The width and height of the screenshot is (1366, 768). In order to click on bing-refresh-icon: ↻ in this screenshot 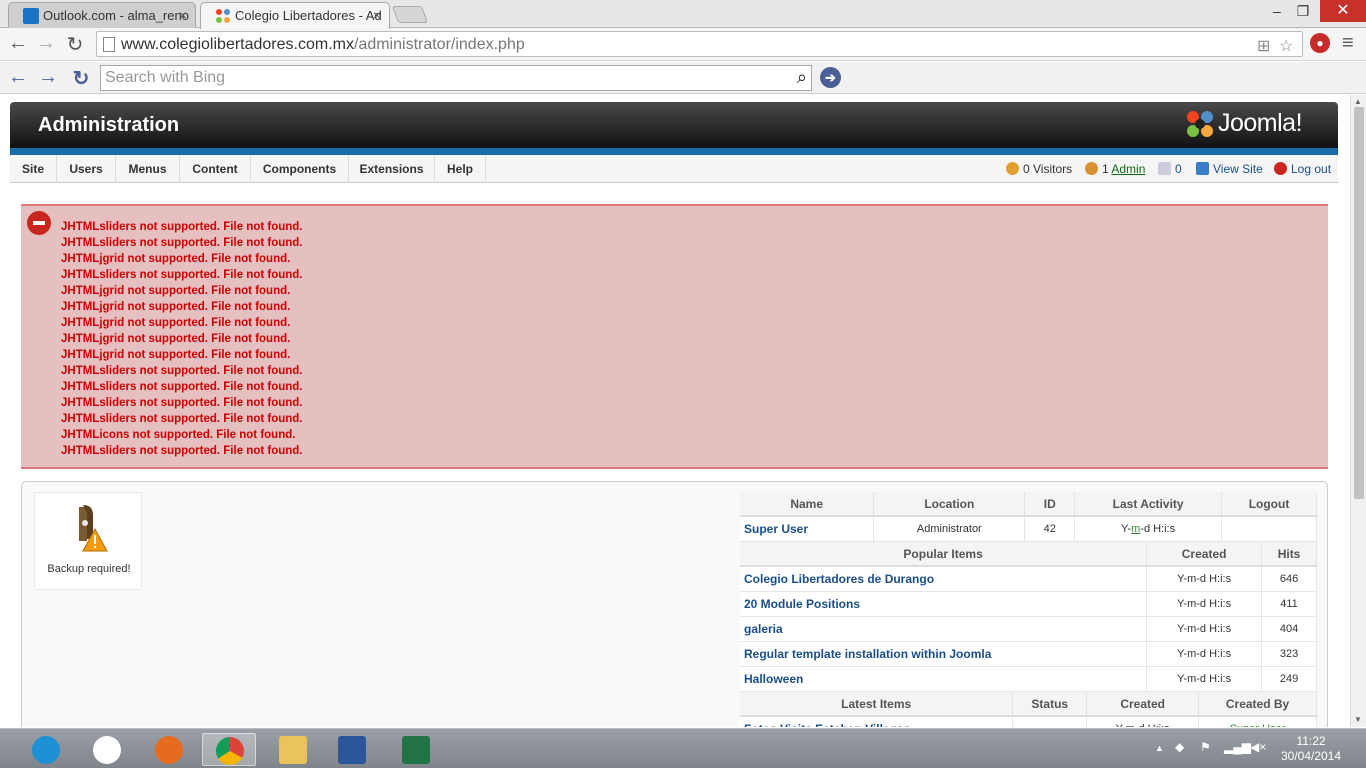, I will do `click(81, 78)`.